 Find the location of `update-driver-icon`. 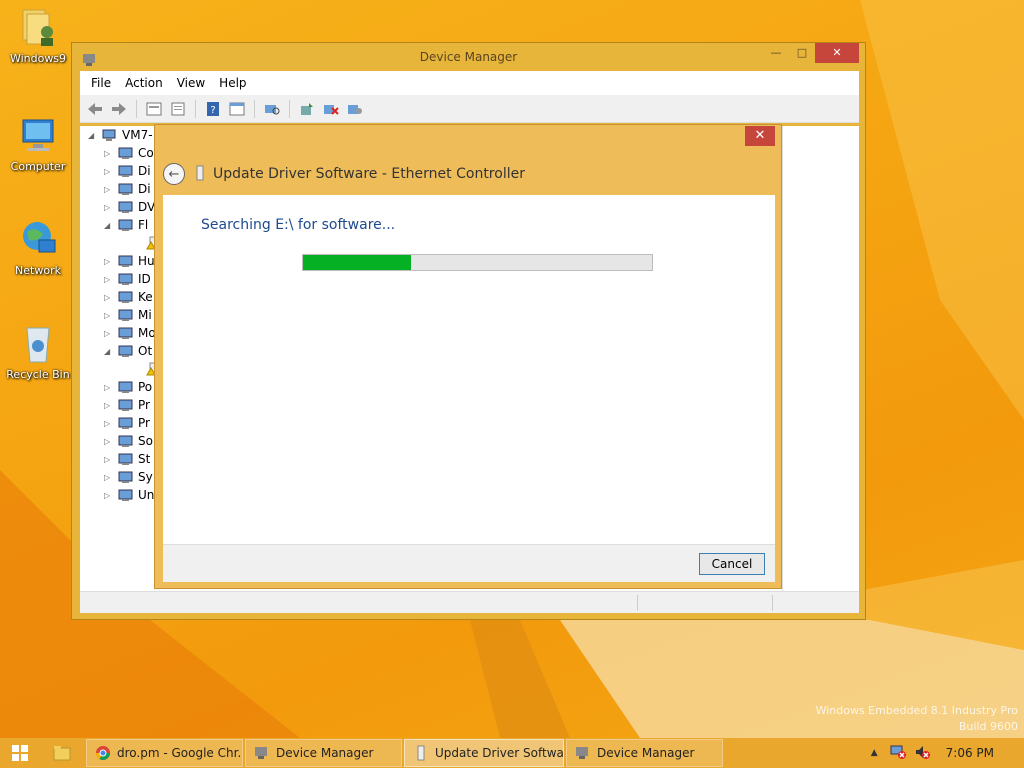

update-driver-icon is located at coordinates (307, 109).